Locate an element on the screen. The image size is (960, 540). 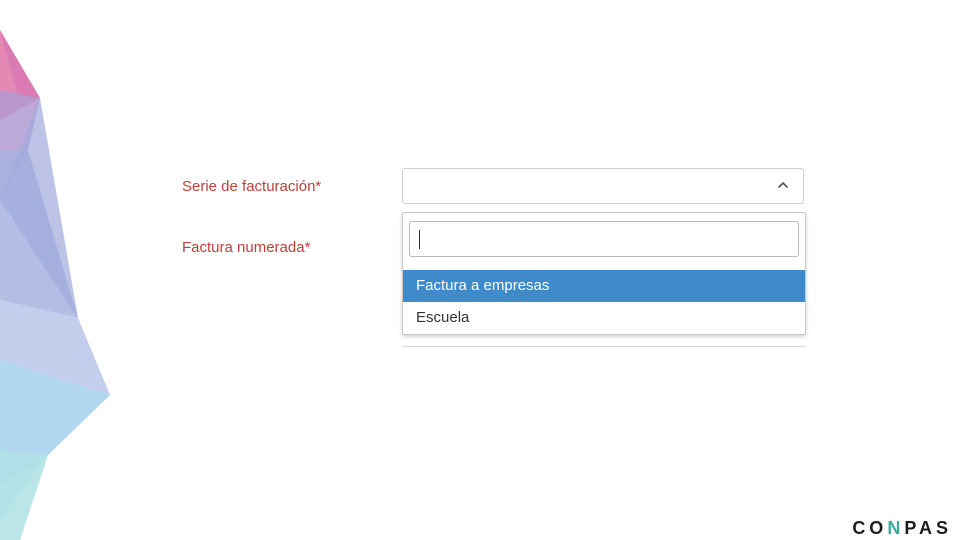
logo-prefix: CO is located at coordinates (870, 528).